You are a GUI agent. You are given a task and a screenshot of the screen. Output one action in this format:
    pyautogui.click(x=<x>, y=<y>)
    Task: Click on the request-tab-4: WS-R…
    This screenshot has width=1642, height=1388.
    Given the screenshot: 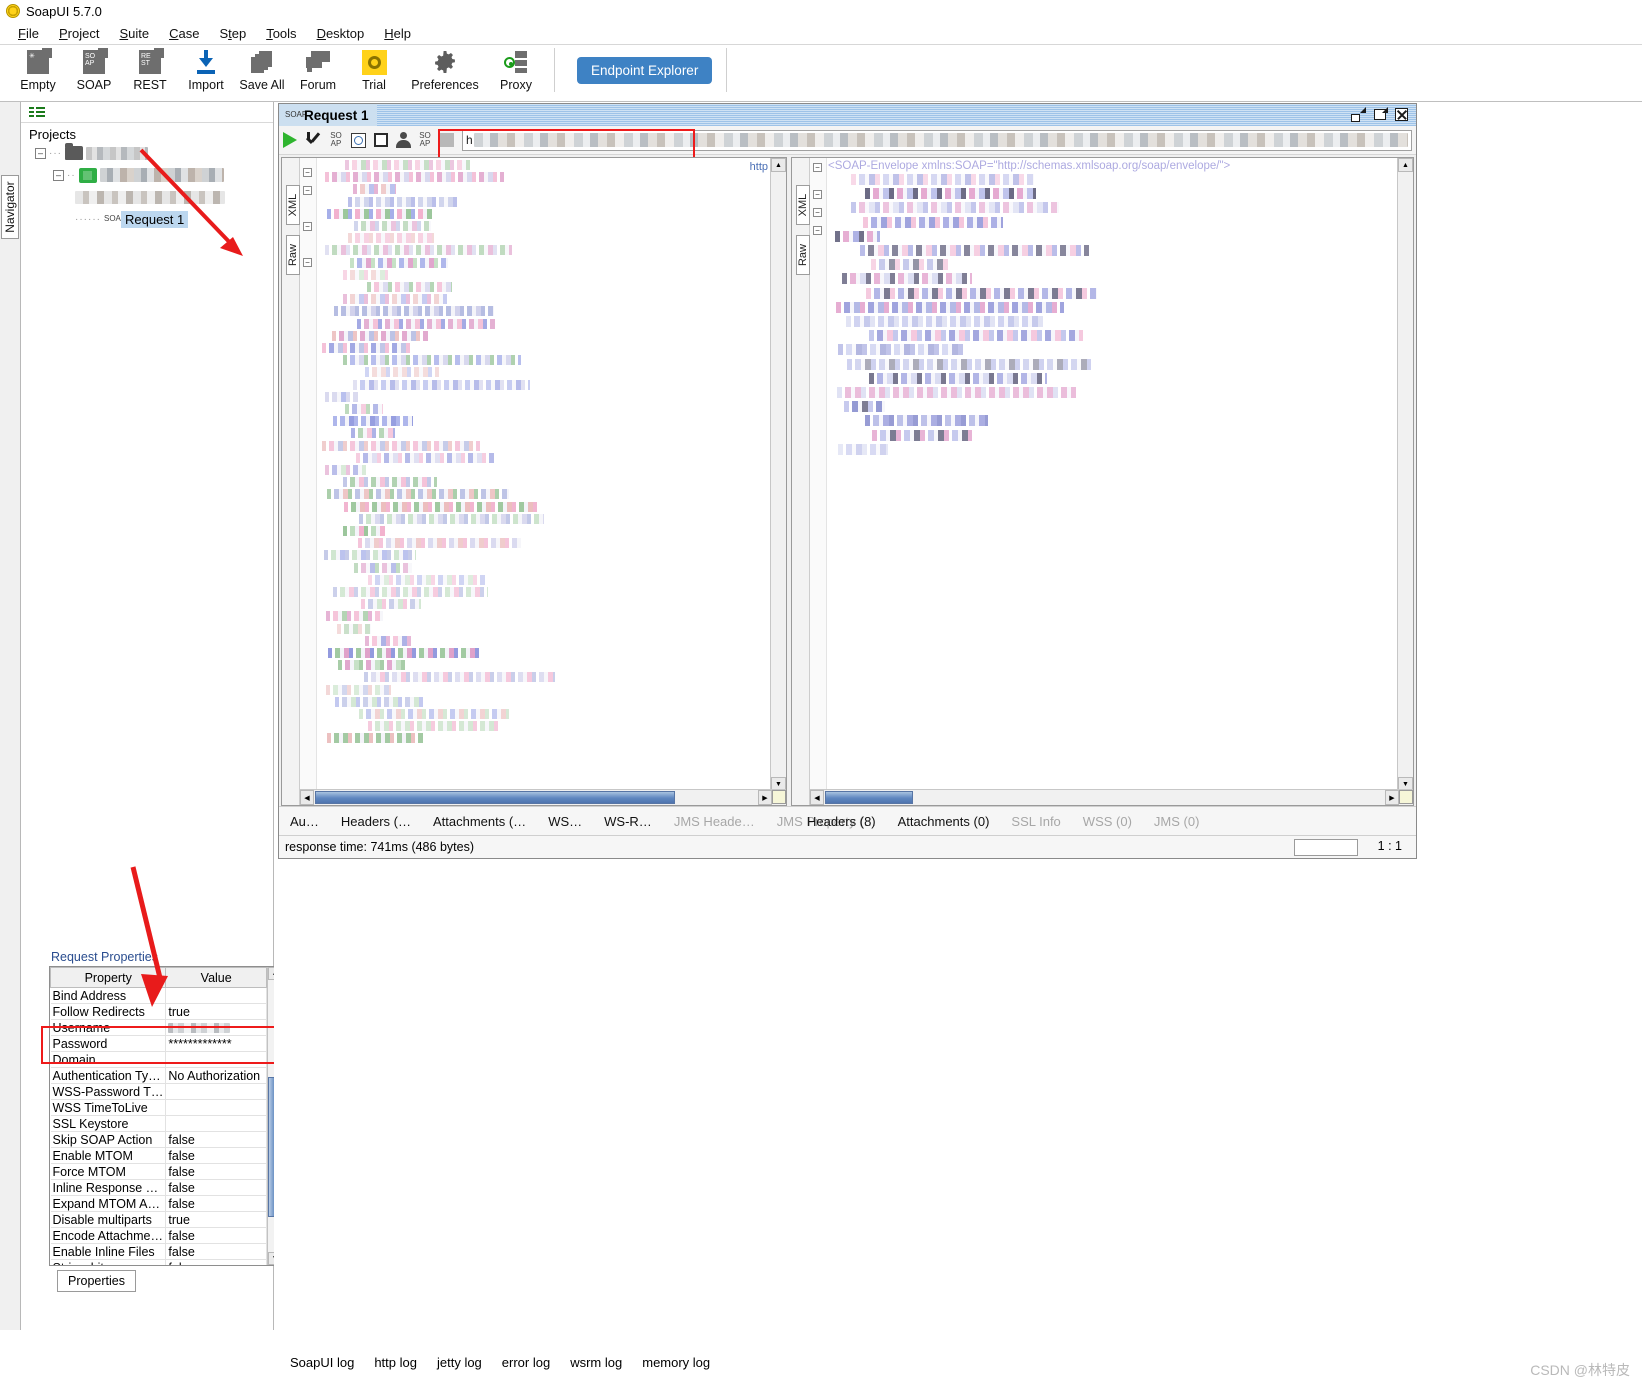 What is the action you would take?
    pyautogui.click(x=628, y=821)
    